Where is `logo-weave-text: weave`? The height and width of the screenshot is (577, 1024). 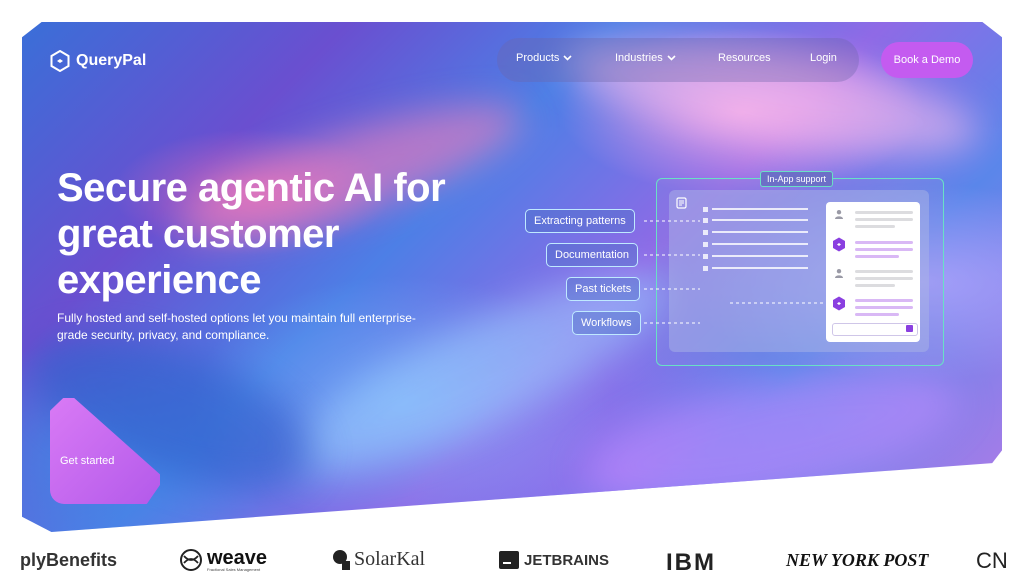
logo-weave-text: weave is located at coordinates (237, 558).